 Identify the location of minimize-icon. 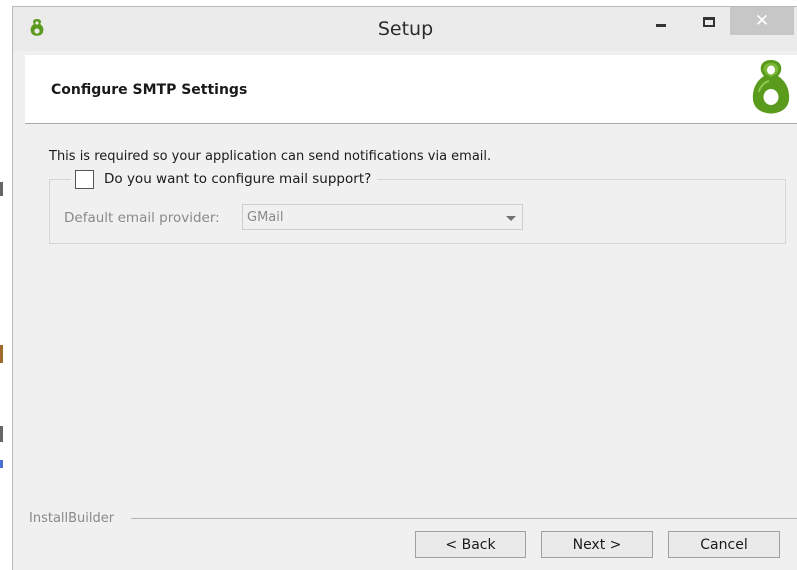
(661, 25).